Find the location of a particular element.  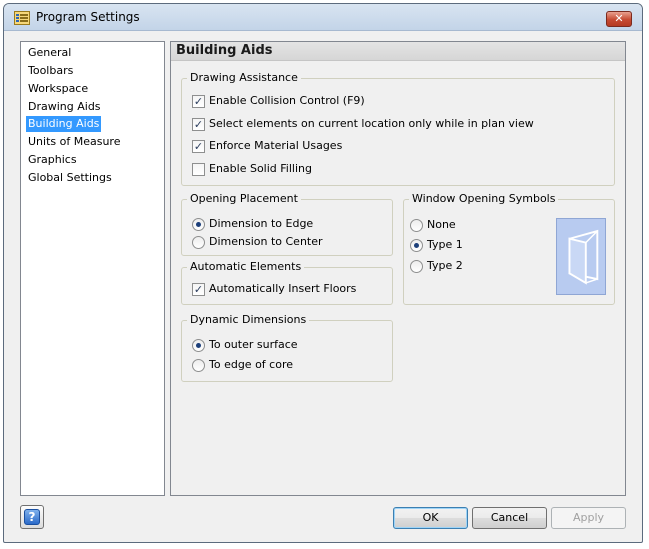

nav-item-toolbars: Toolbars is located at coordinates (50, 71).